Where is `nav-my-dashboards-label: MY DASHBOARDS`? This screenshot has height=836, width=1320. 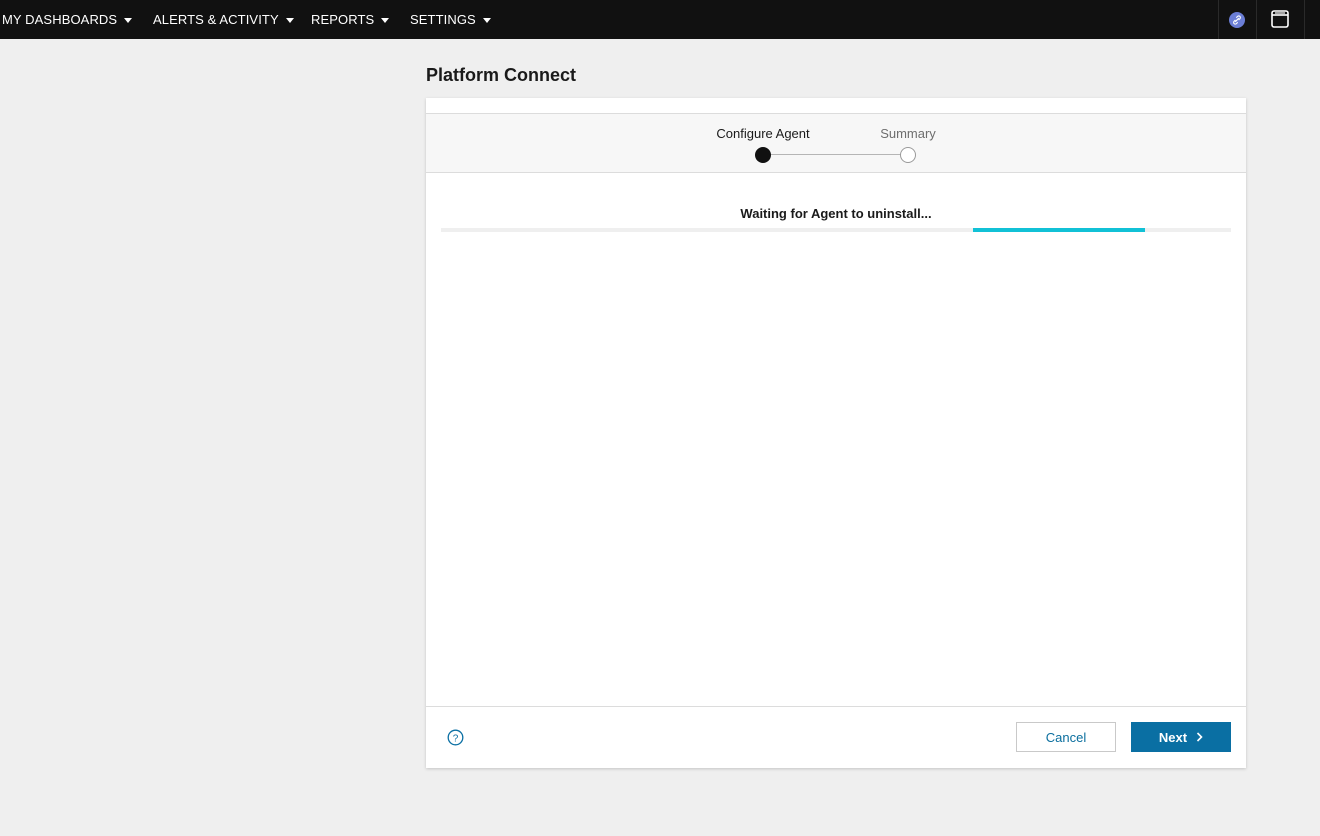
nav-my-dashboards-label: MY DASHBOARDS is located at coordinates (60, 19).